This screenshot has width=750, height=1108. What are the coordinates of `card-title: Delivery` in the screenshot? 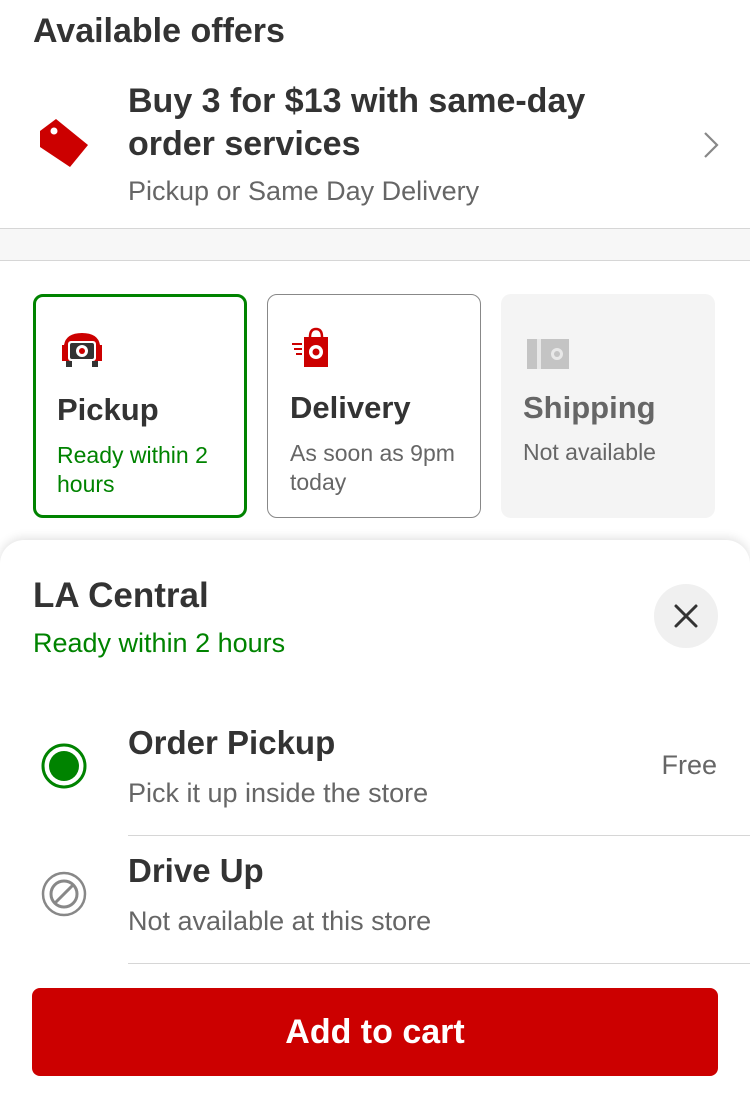 It's located at (350, 407).